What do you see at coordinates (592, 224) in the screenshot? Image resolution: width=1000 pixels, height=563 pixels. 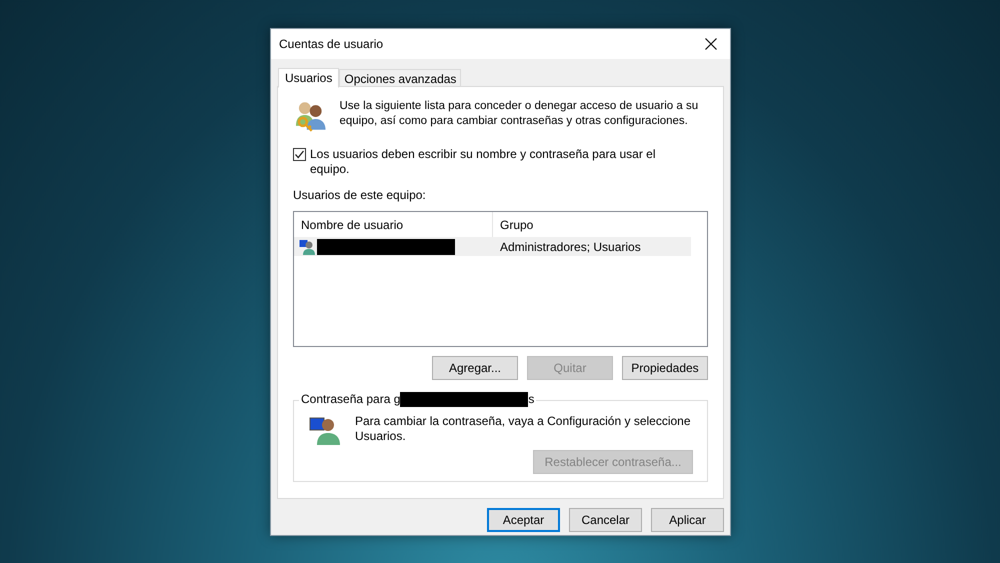 I see `column-header: Grupo` at bounding box center [592, 224].